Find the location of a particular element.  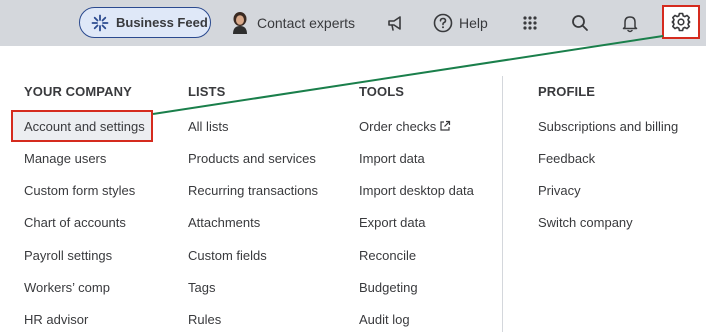

menu-item-account-and-settings: Account and settings is located at coordinates (84, 126).